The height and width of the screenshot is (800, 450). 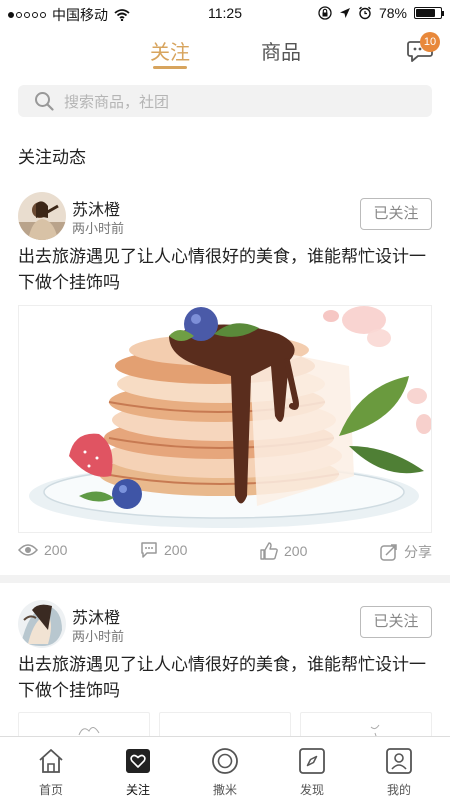 What do you see at coordinates (311, 790) in the screenshot?
I see `tab-label: 发现` at bounding box center [311, 790].